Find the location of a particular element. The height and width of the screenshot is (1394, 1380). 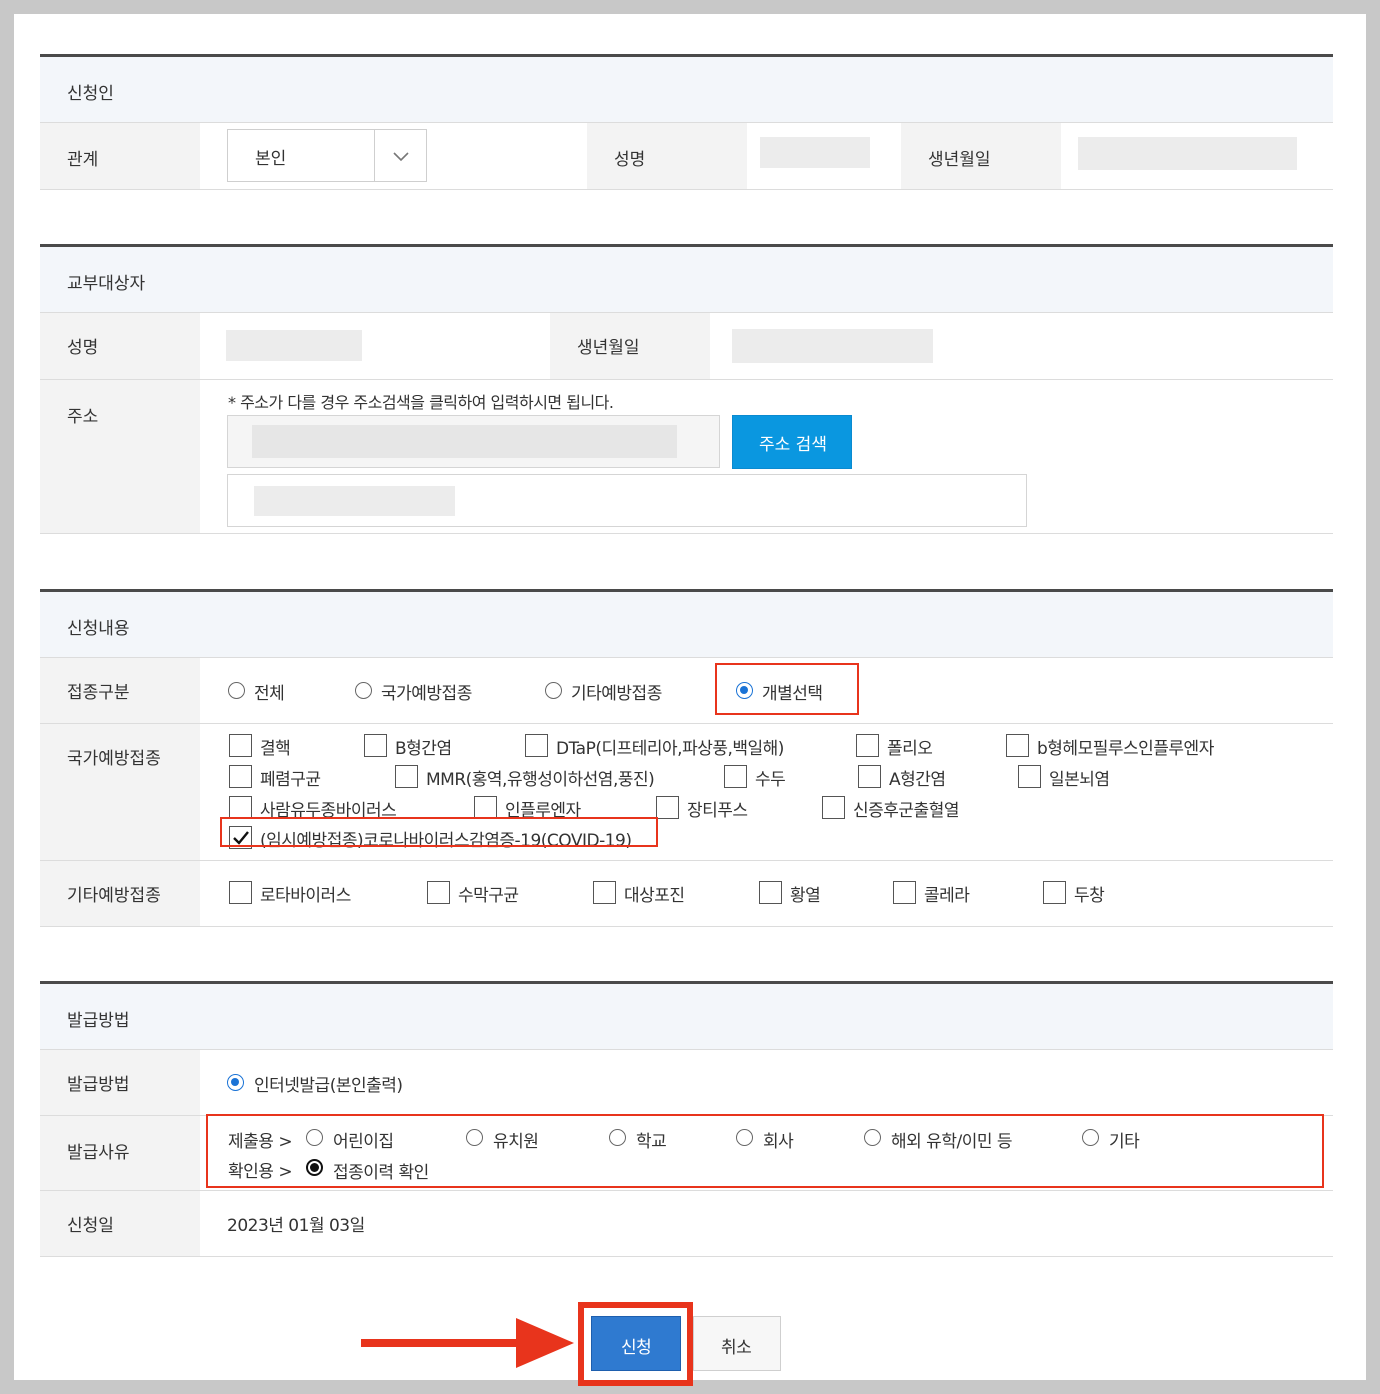

label-meningococcal: 수막구균 is located at coordinates (488, 896).